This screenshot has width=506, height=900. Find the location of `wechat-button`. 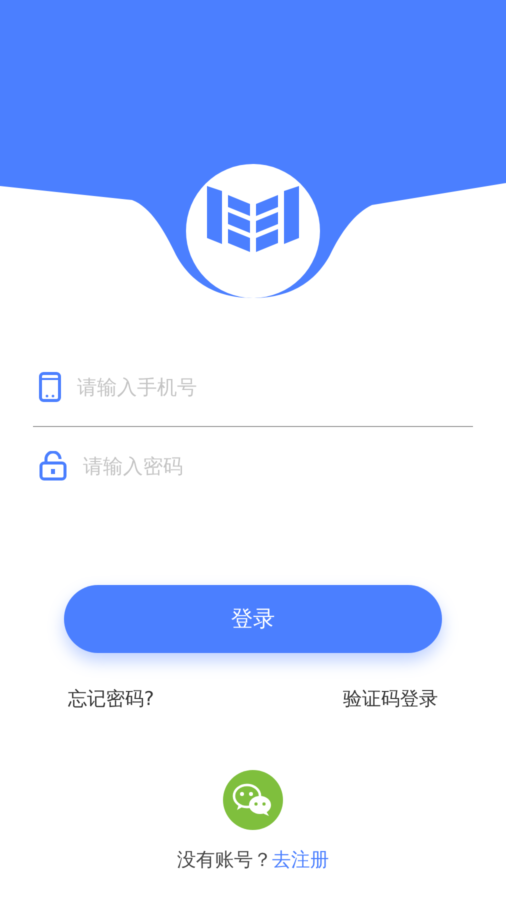

wechat-button is located at coordinates (253, 800).